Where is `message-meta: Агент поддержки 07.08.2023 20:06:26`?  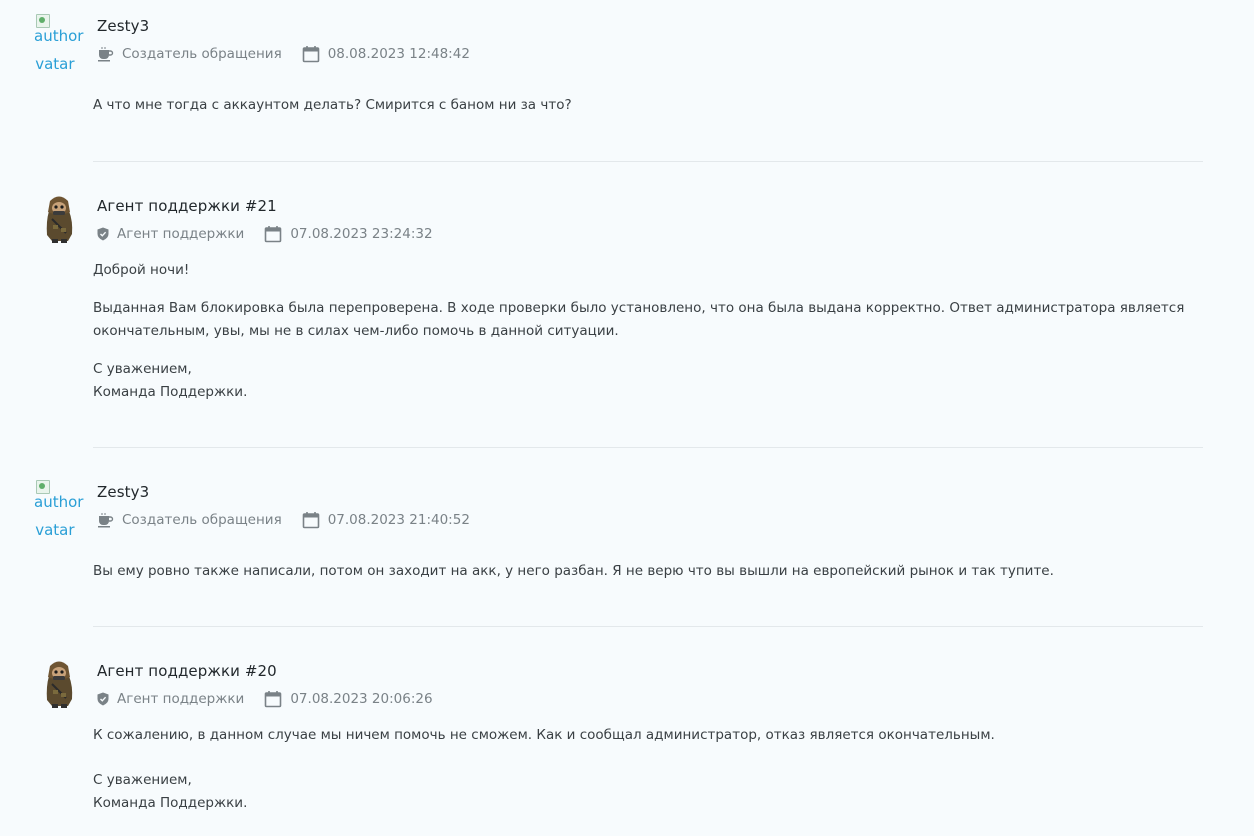
message-meta: Агент поддержки 07.08.2023 20:06:26 is located at coordinates (265, 699).